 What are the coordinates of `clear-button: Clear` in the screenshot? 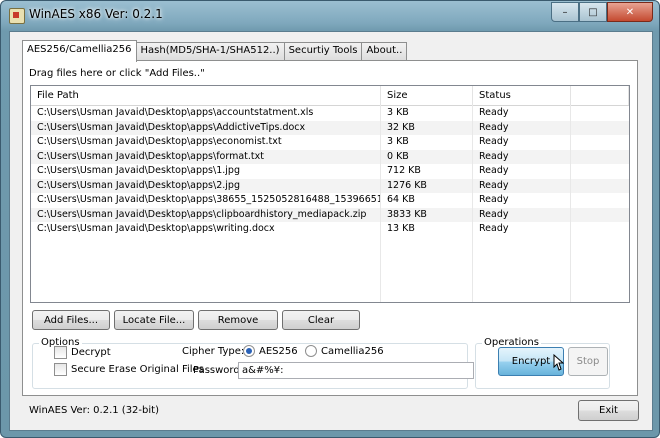 It's located at (321, 320).